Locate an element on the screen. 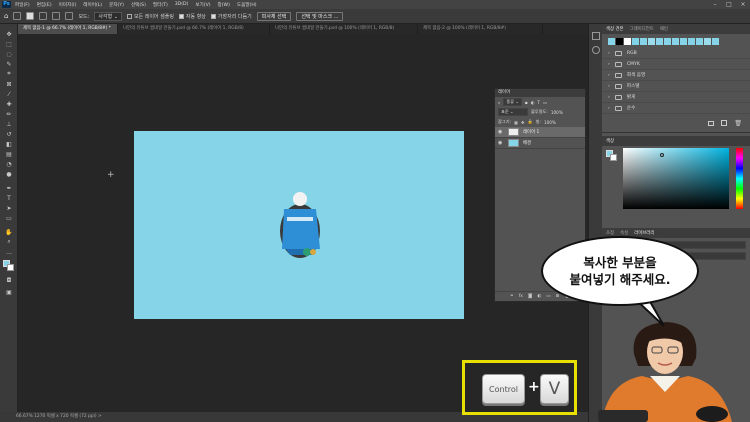 The height and width of the screenshot is (422, 750). healing-brush-icon: ✚ is located at coordinates (9, 104).